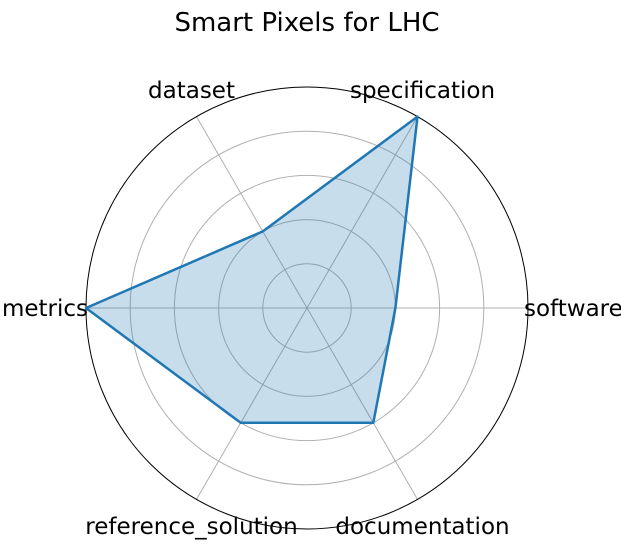 This screenshot has height=549, width=621. What do you see at coordinates (422, 91) in the screenshot?
I see `axis-label-specification: specification` at bounding box center [422, 91].